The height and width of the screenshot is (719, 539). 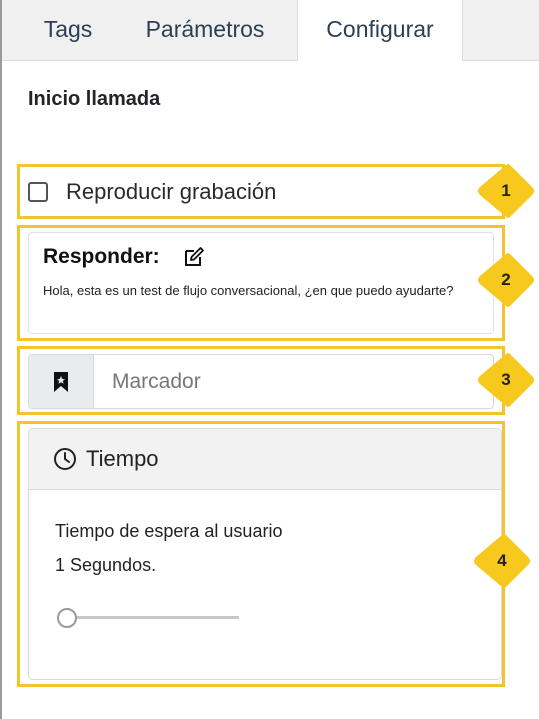 I want to click on wait-time-slider, so click(x=148, y=618).